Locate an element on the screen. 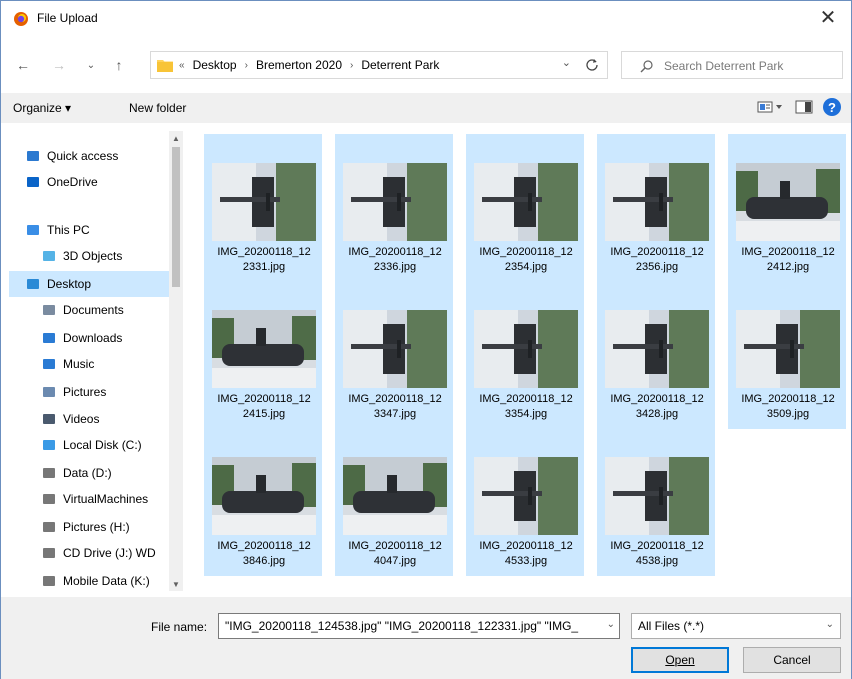  pictures-icon is located at coordinates (49, 392).